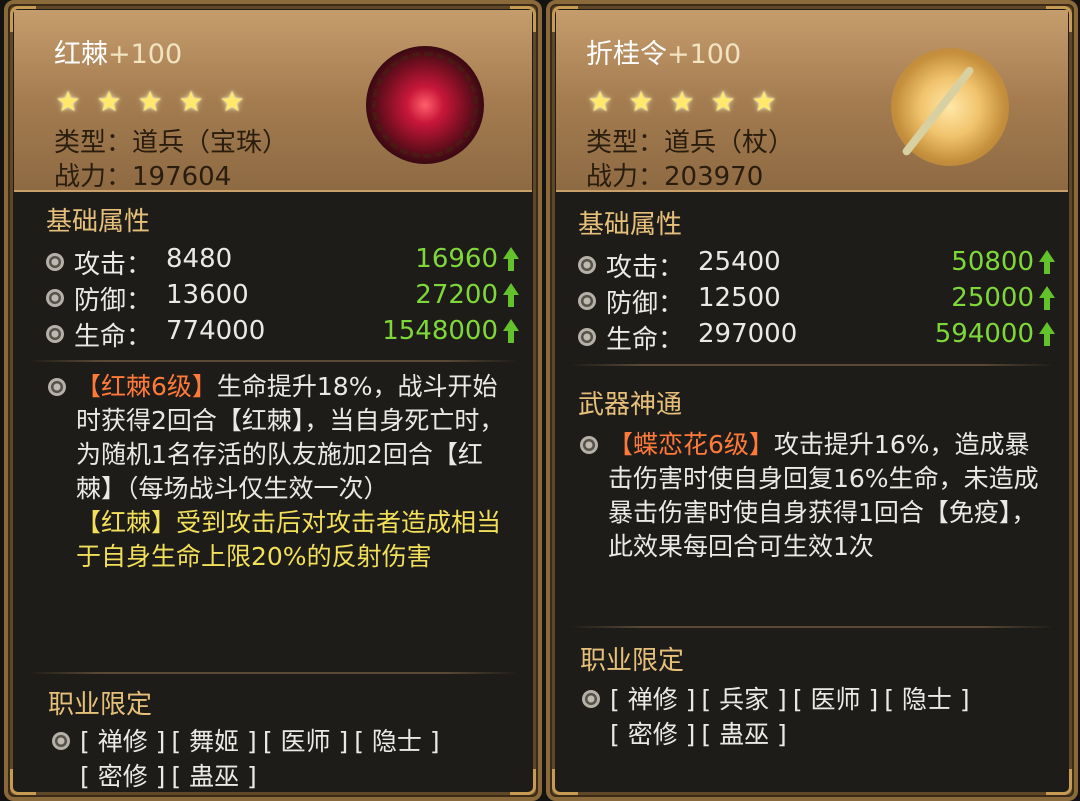  I want to click on stat-row-attack: 攻击： 8480 16960, so click(283, 262).